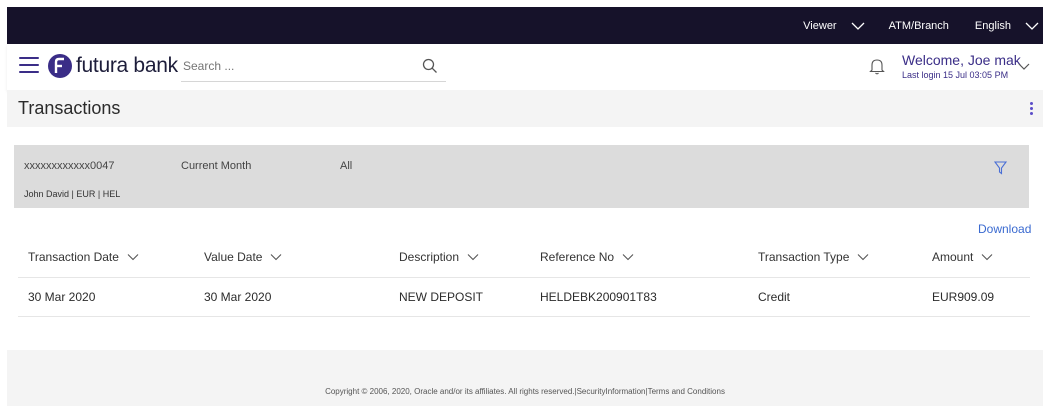 The width and height of the screenshot is (1043, 412). I want to click on cell-transaction-type: Credit, so click(774, 297).